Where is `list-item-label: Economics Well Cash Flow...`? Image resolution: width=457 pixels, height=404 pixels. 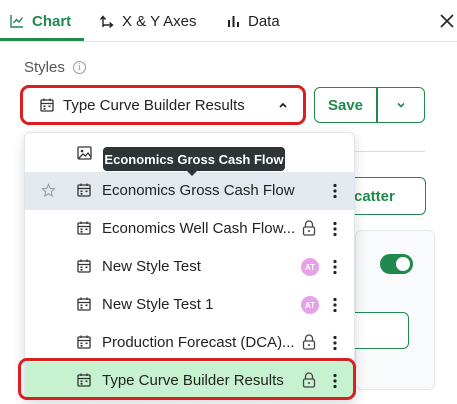 list-item-label: Economics Well Cash Flow... is located at coordinates (199, 228).